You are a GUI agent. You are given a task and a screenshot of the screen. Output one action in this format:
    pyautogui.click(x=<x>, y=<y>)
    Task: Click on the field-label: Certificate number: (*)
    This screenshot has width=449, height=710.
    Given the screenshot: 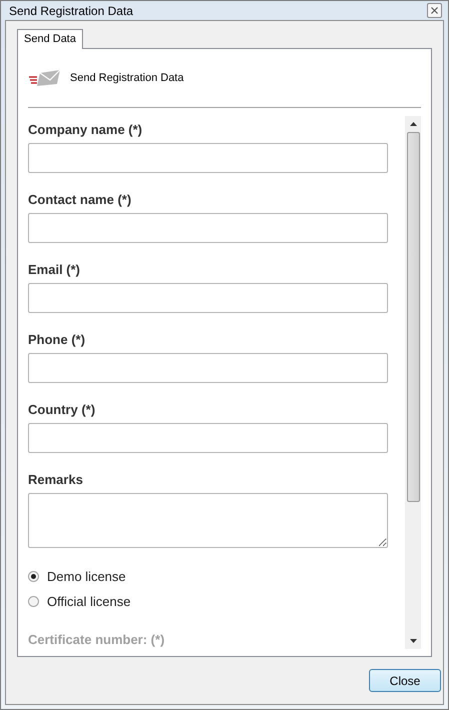 What is the action you would take?
    pyautogui.click(x=96, y=639)
    